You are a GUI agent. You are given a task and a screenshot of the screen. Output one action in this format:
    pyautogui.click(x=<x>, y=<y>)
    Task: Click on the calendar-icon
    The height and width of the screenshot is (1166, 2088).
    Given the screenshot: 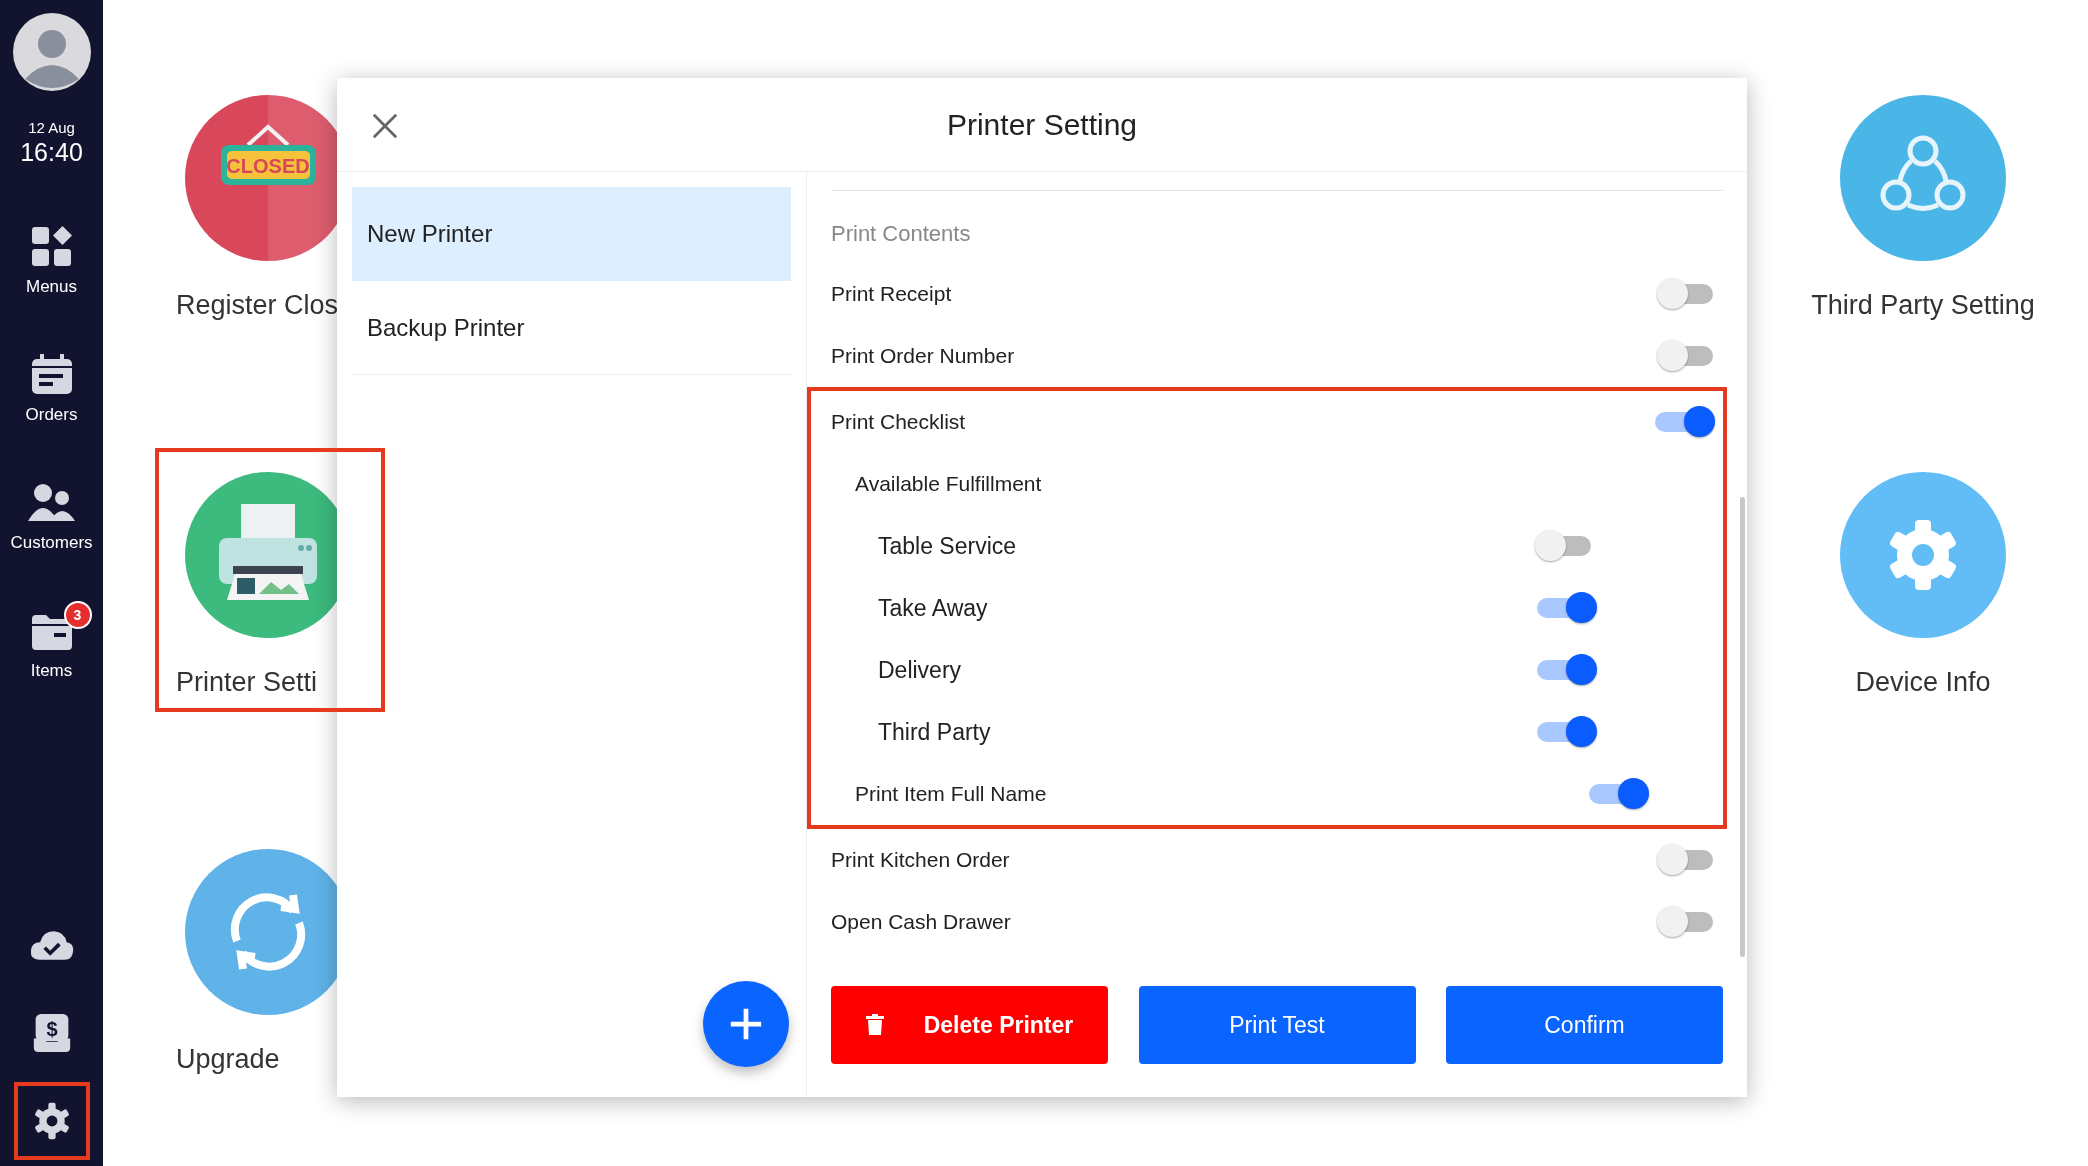 What is the action you would take?
    pyautogui.click(x=51, y=375)
    